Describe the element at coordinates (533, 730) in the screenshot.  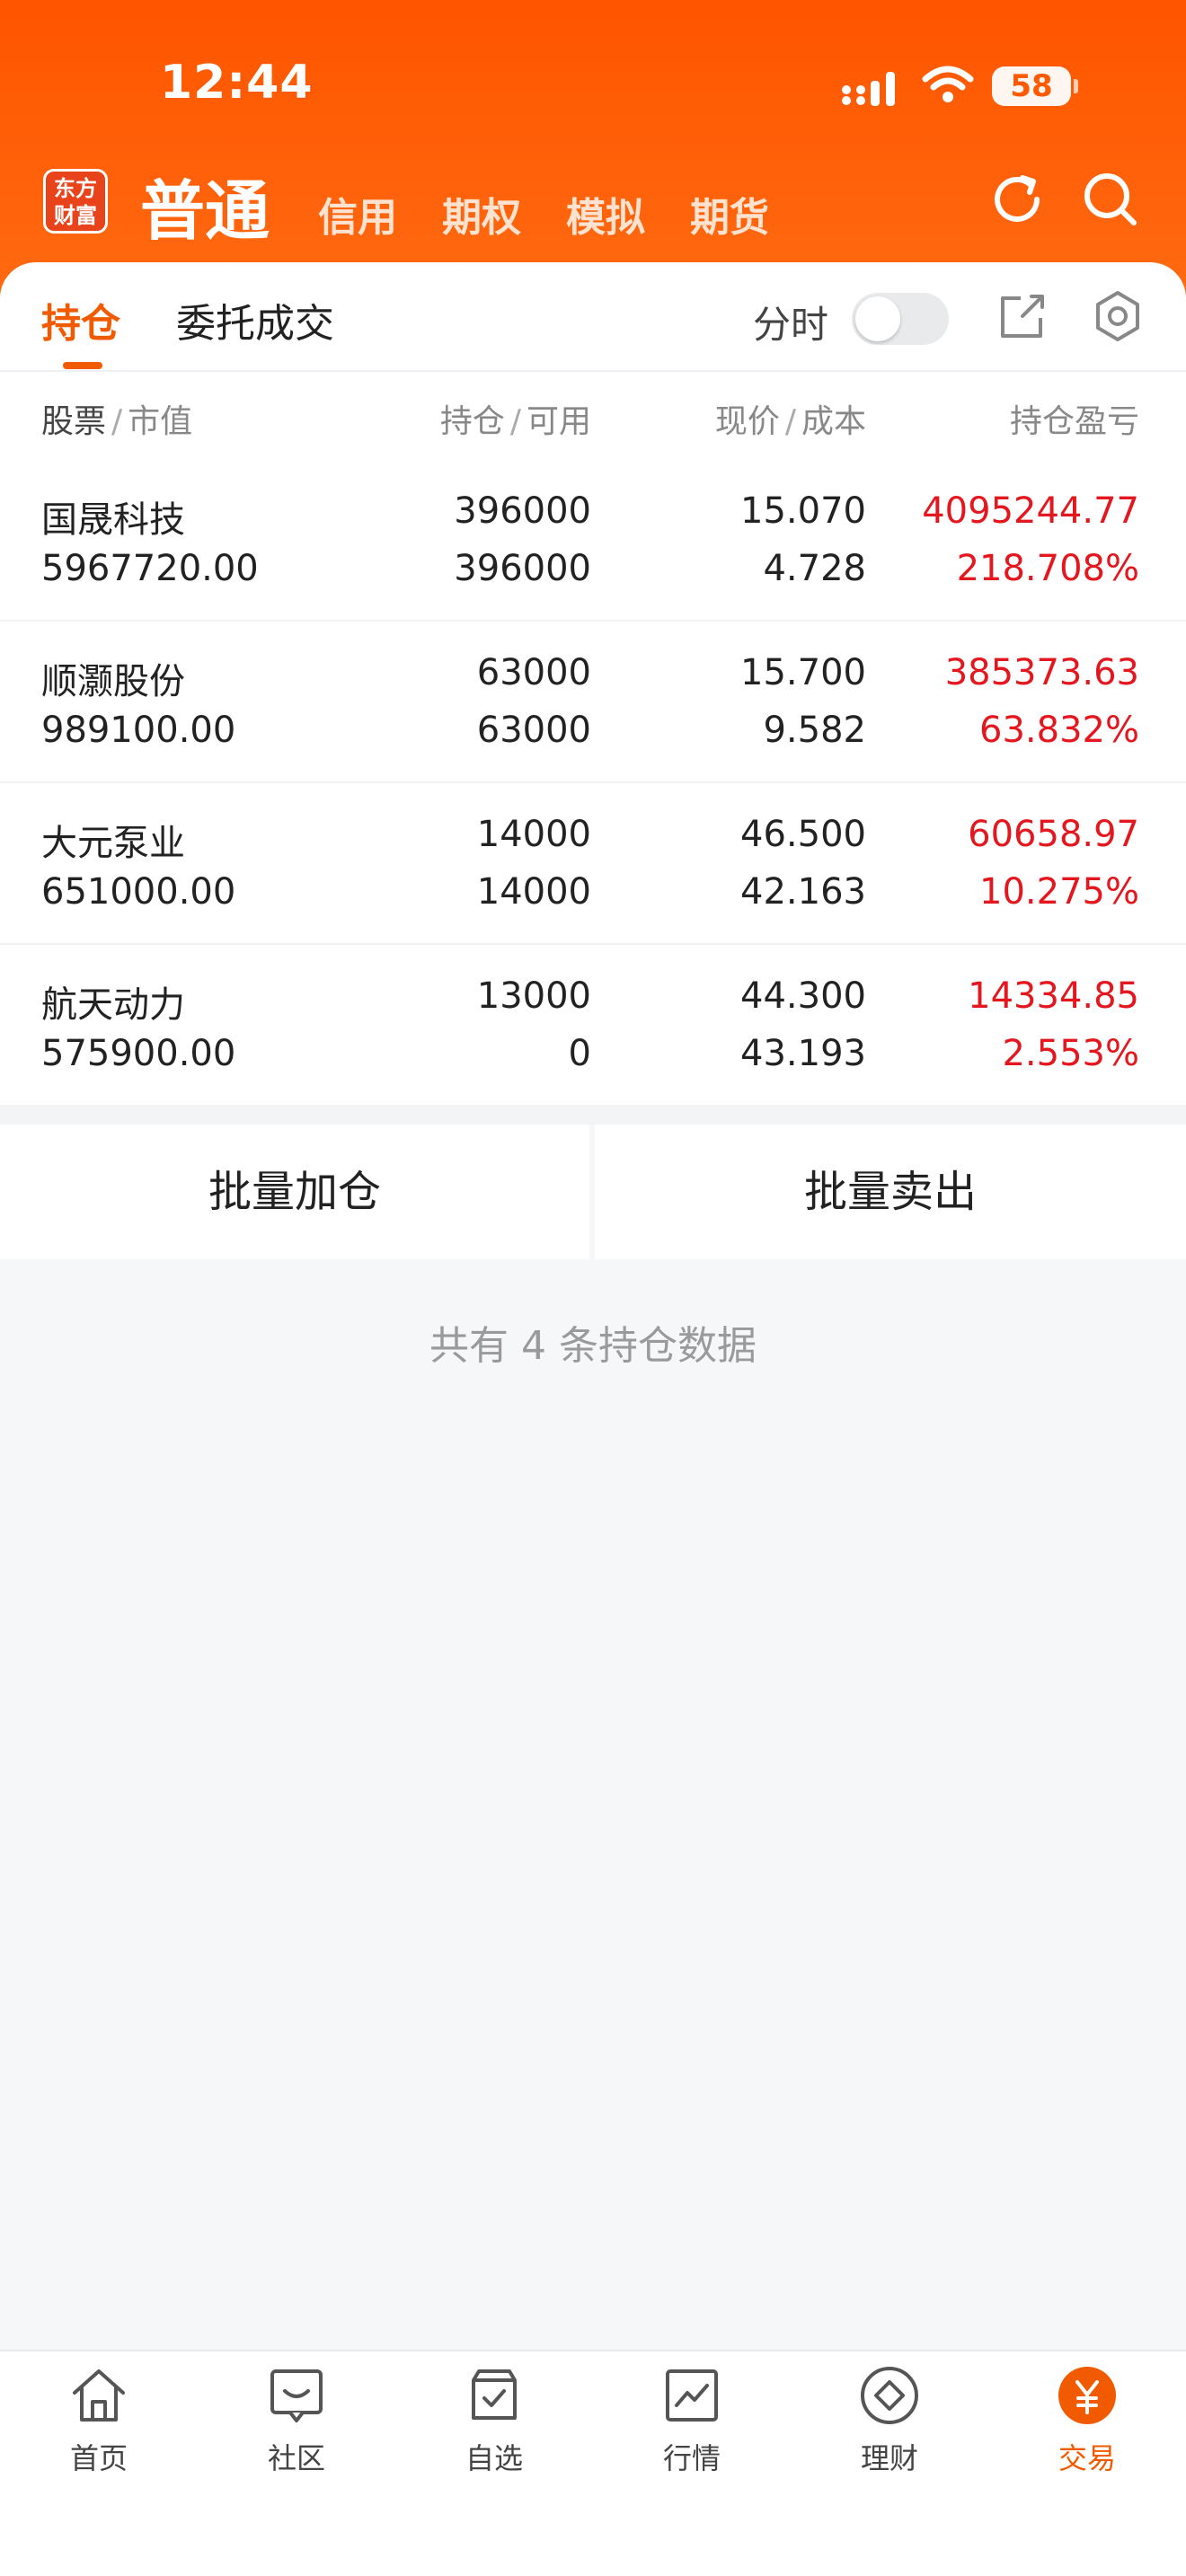
I see `available-qty: 63000` at that location.